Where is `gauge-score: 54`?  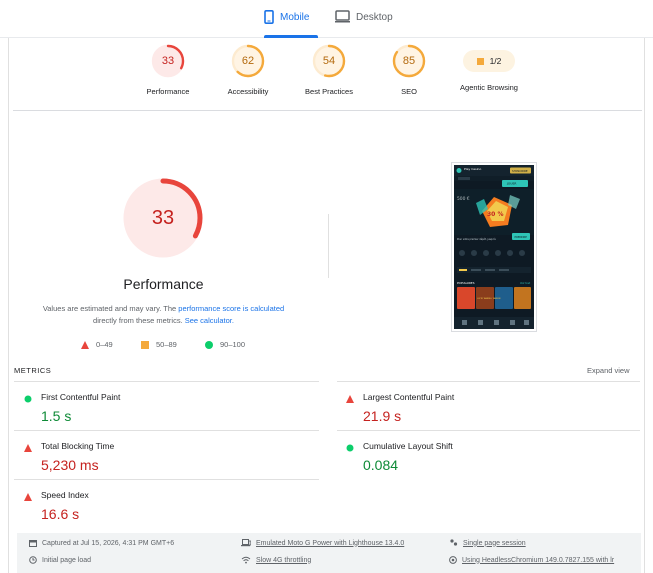 gauge-score: 54 is located at coordinates (329, 61).